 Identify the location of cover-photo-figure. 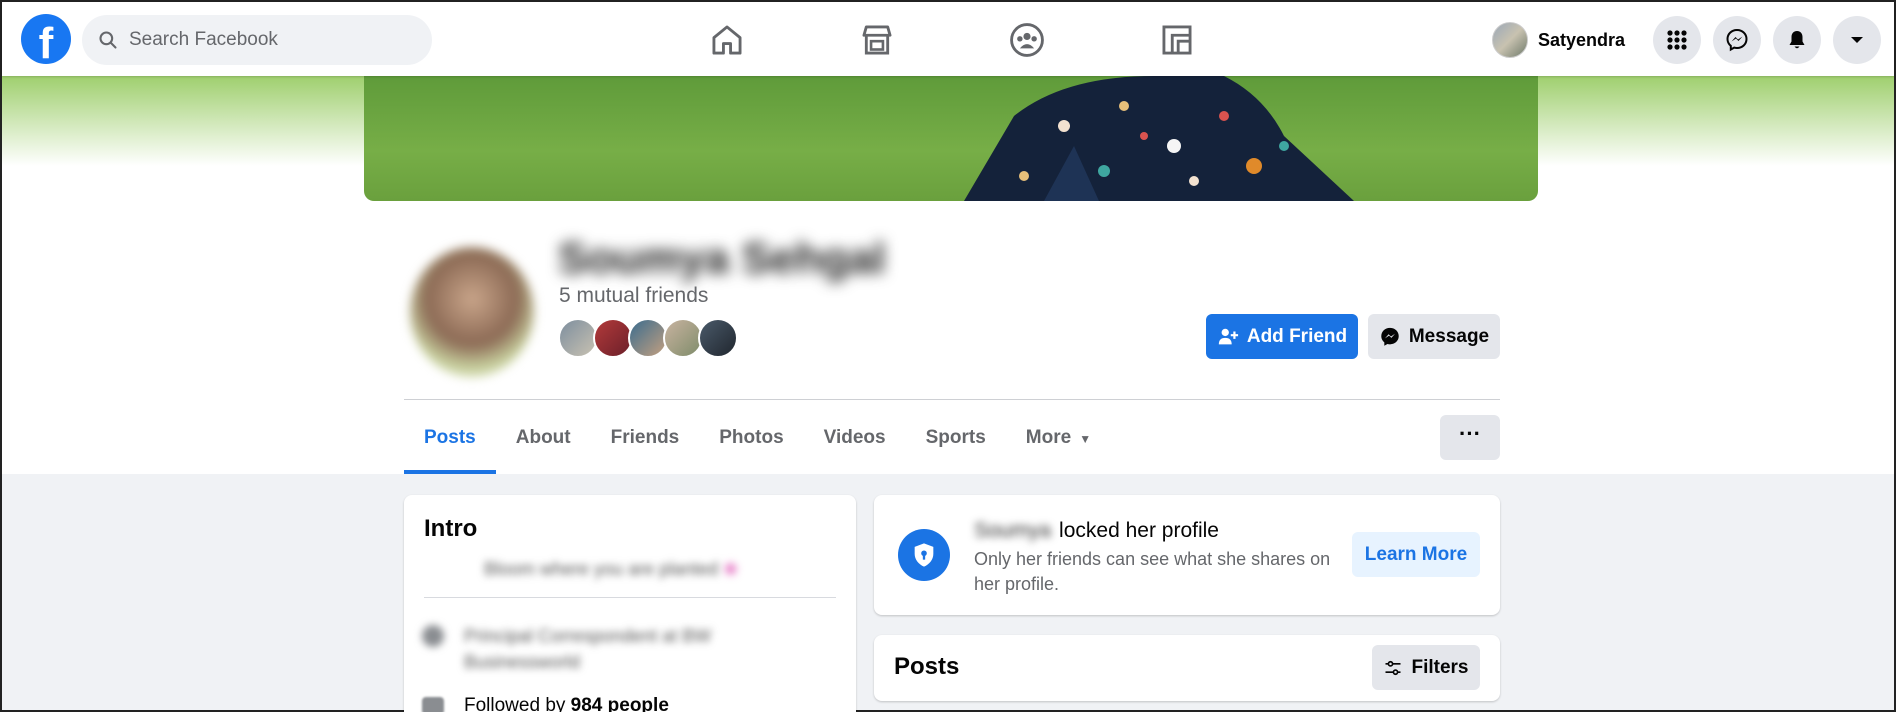
(1159, 138).